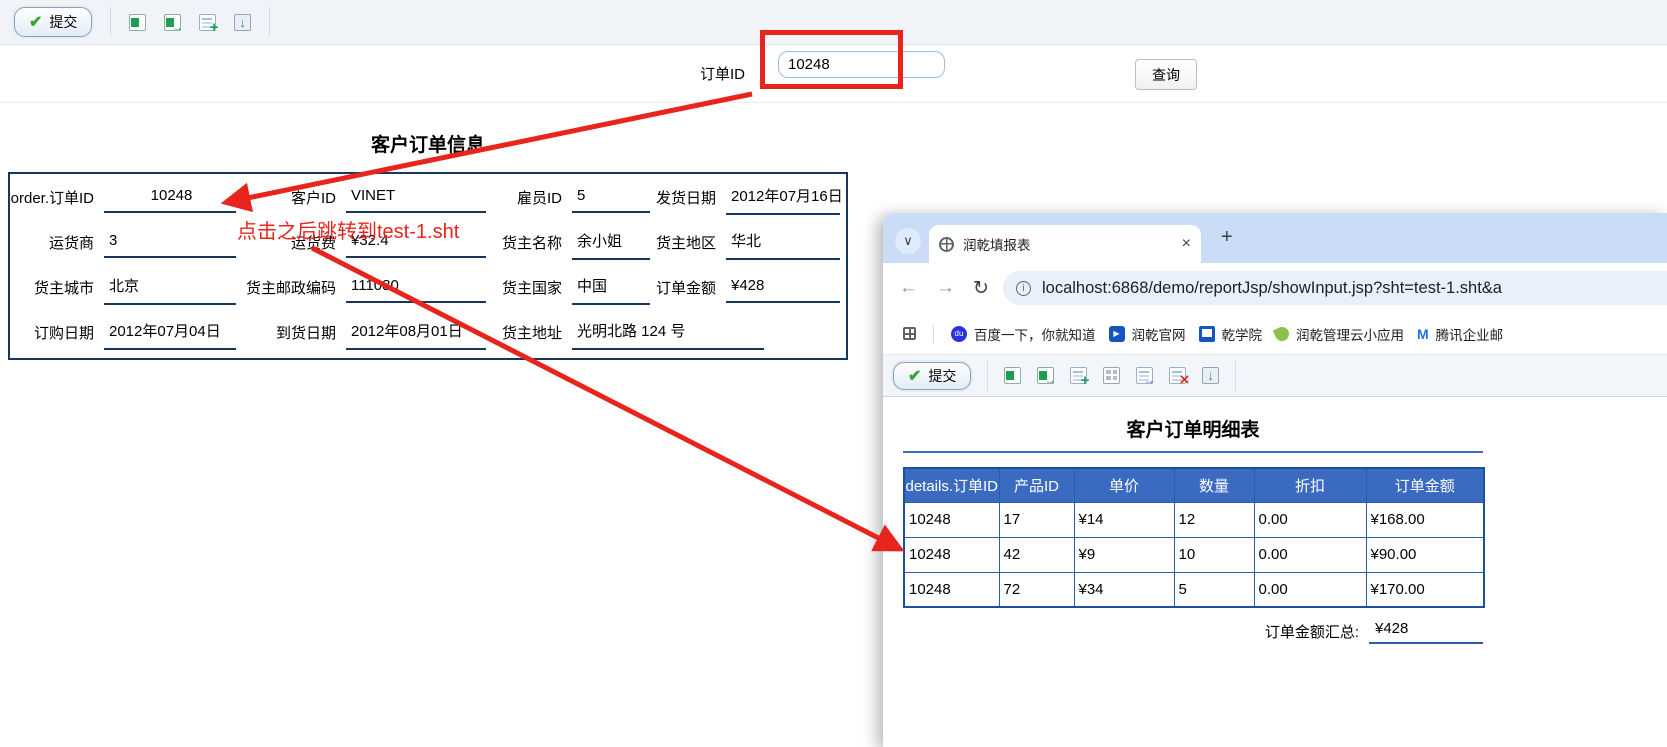  I want to click on new-tab-icon, so click(1227, 237).